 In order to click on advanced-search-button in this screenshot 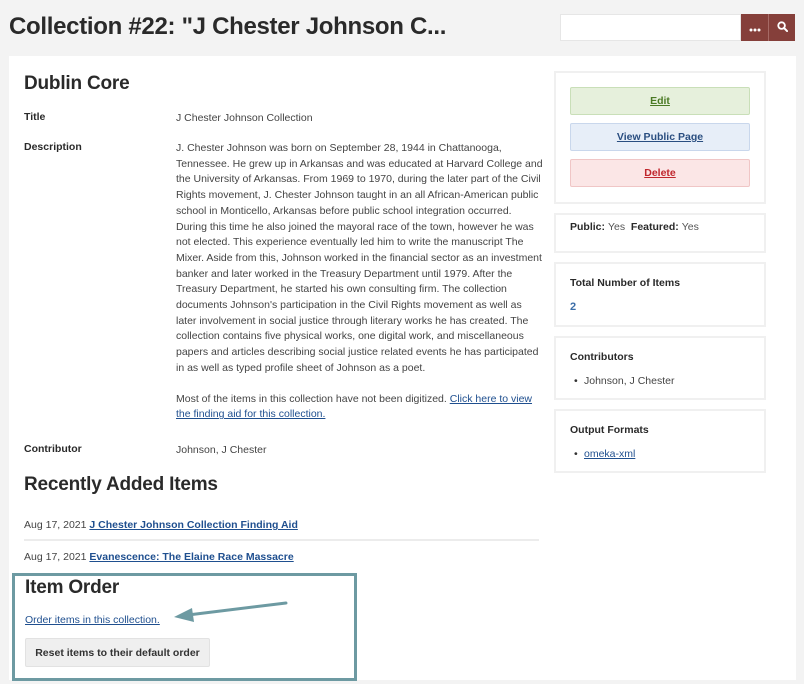, I will do `click(754, 27)`.